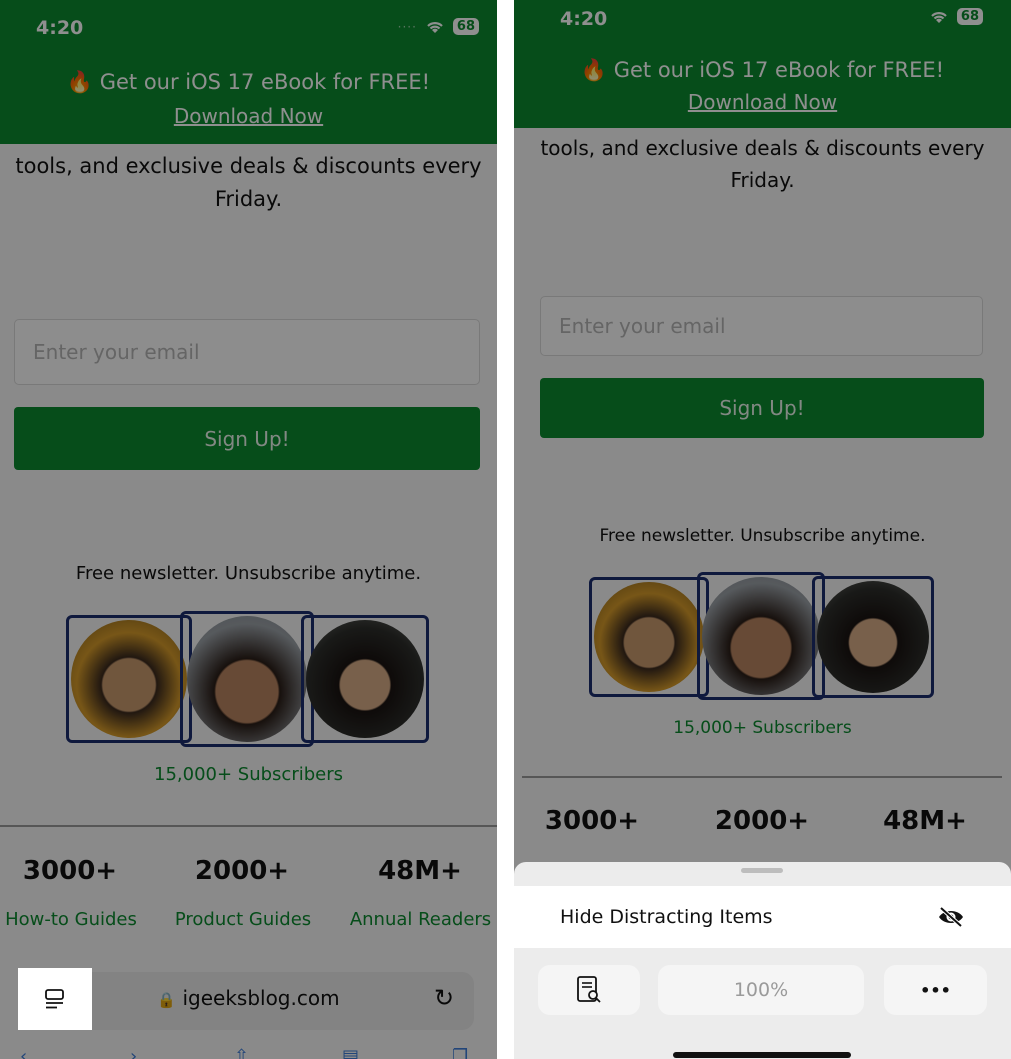  I want to click on reader-button, so click(589, 990).